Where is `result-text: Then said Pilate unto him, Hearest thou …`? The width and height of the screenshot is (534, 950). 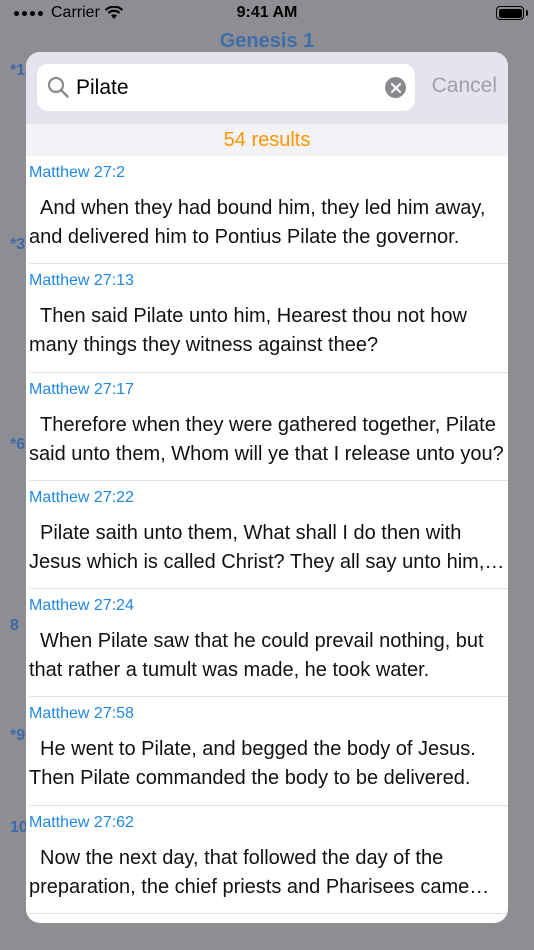
result-text: Then said Pilate unto him, Hearest thou … is located at coordinates (248, 331).